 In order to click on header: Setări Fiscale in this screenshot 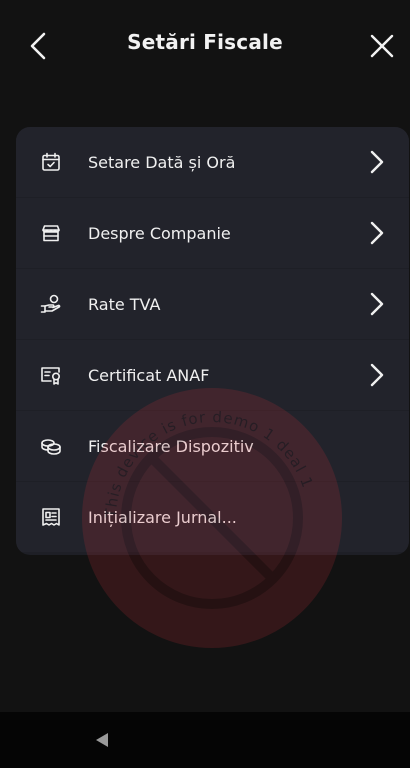, I will do `click(205, 48)`.